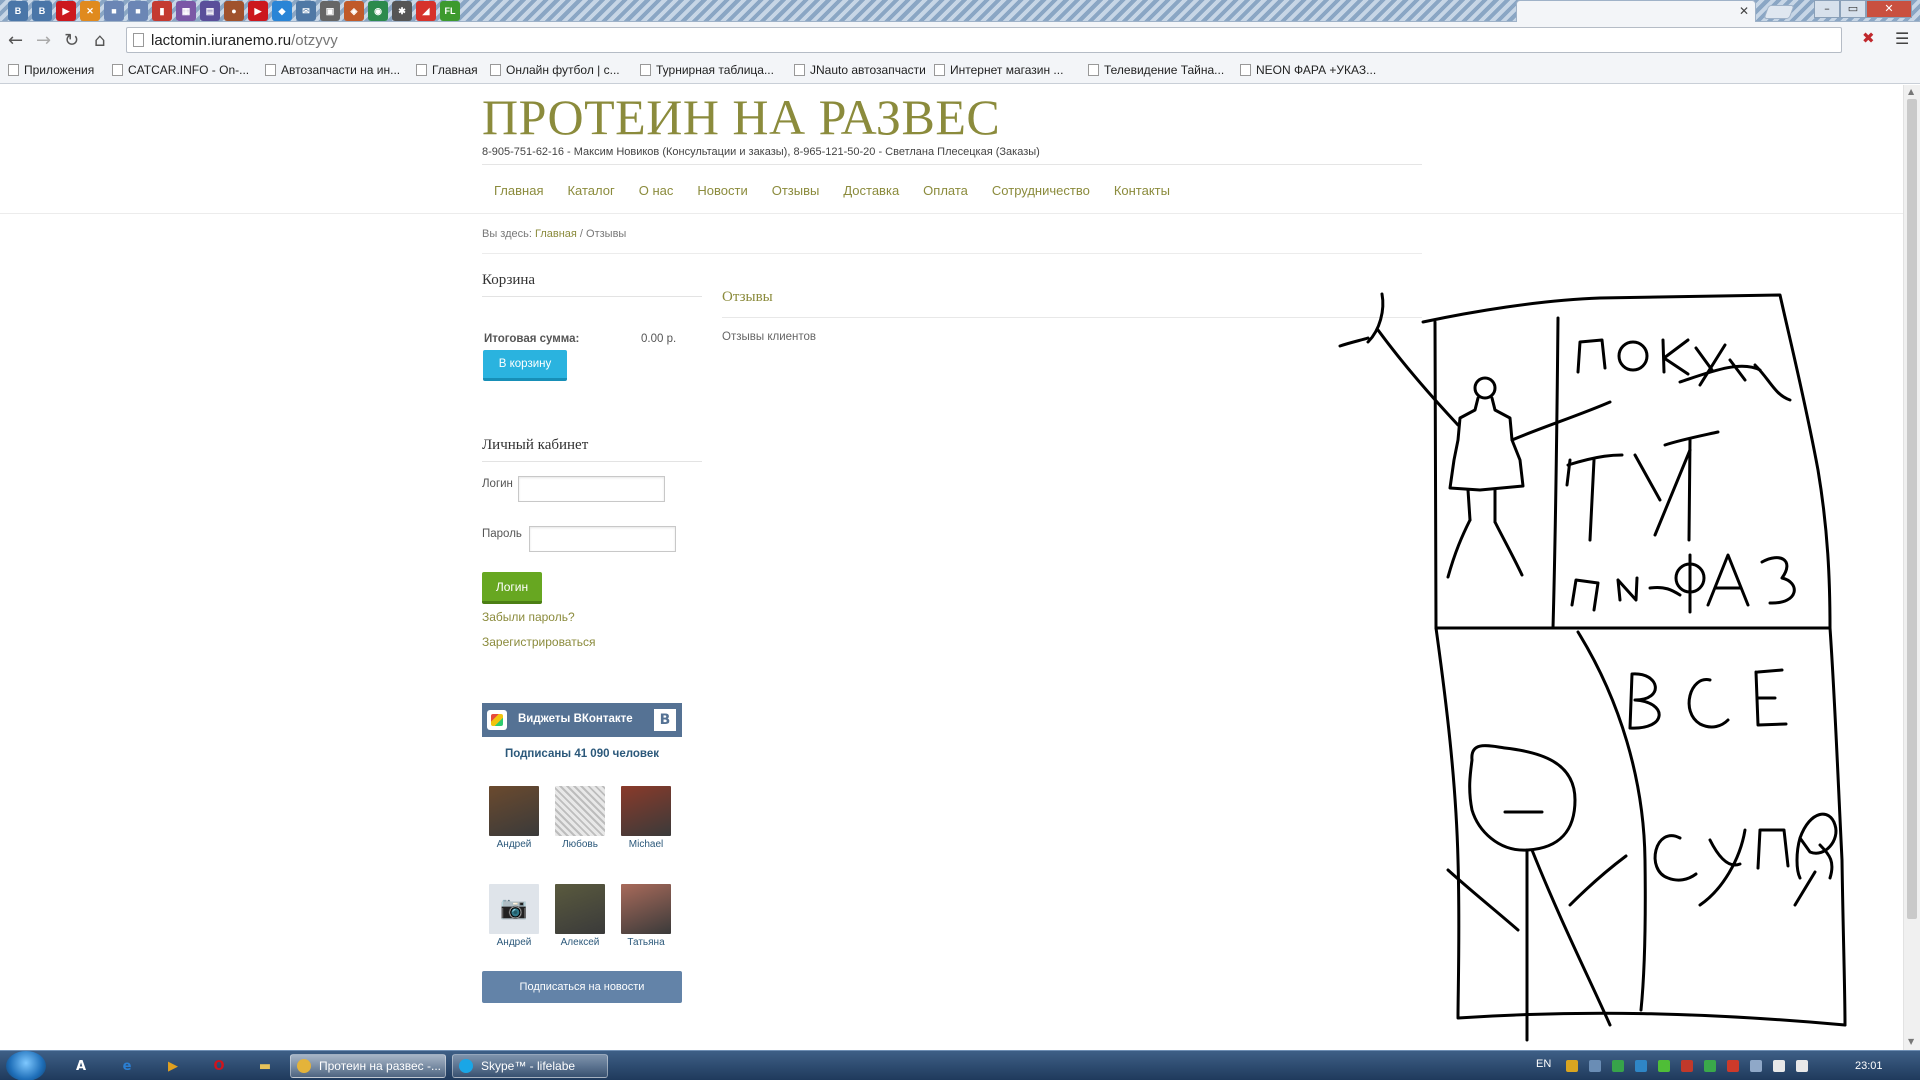 The image size is (1920, 1080). Describe the element at coordinates (378, 11) in the screenshot. I see `globe-icon: ◉` at that location.